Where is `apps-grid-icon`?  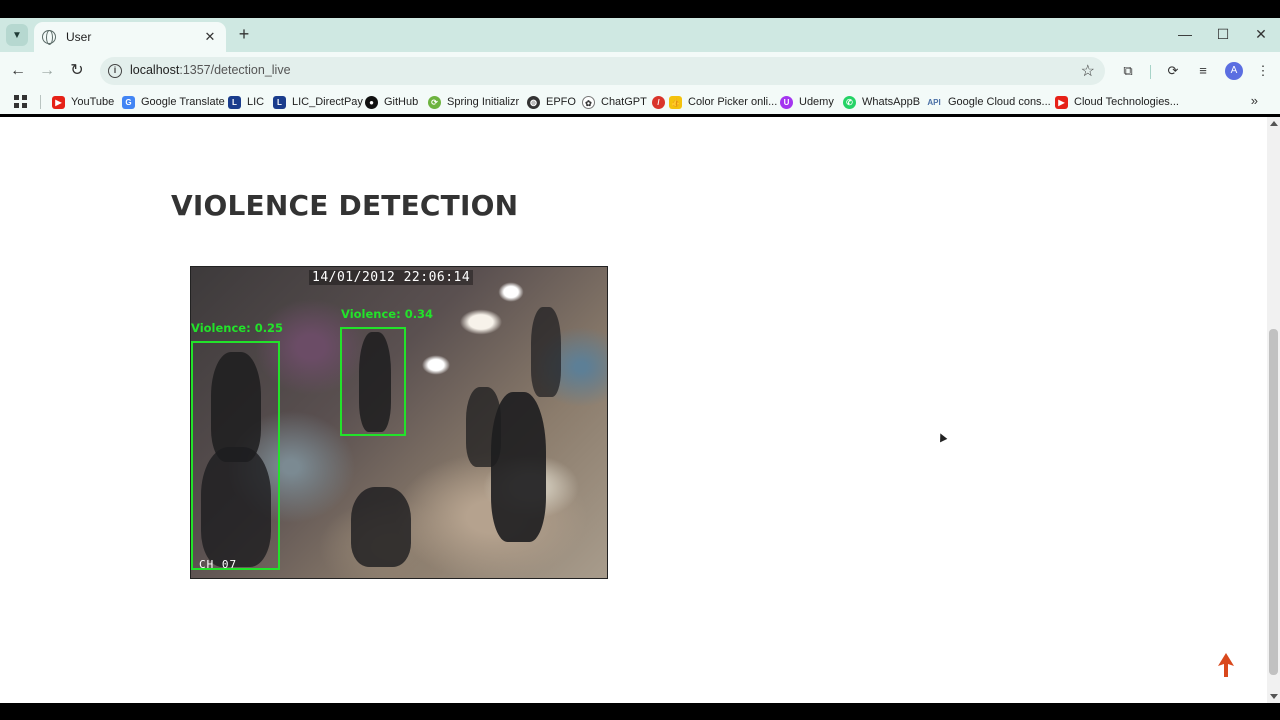
apps-grid-icon is located at coordinates (20, 101).